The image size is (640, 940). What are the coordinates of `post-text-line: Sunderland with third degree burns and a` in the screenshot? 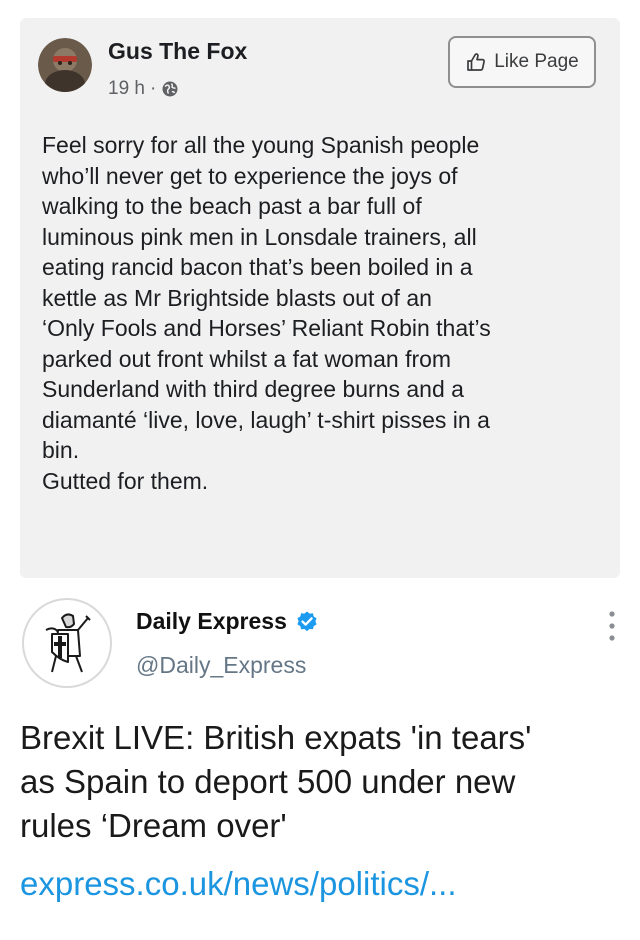 It's located at (253, 389).